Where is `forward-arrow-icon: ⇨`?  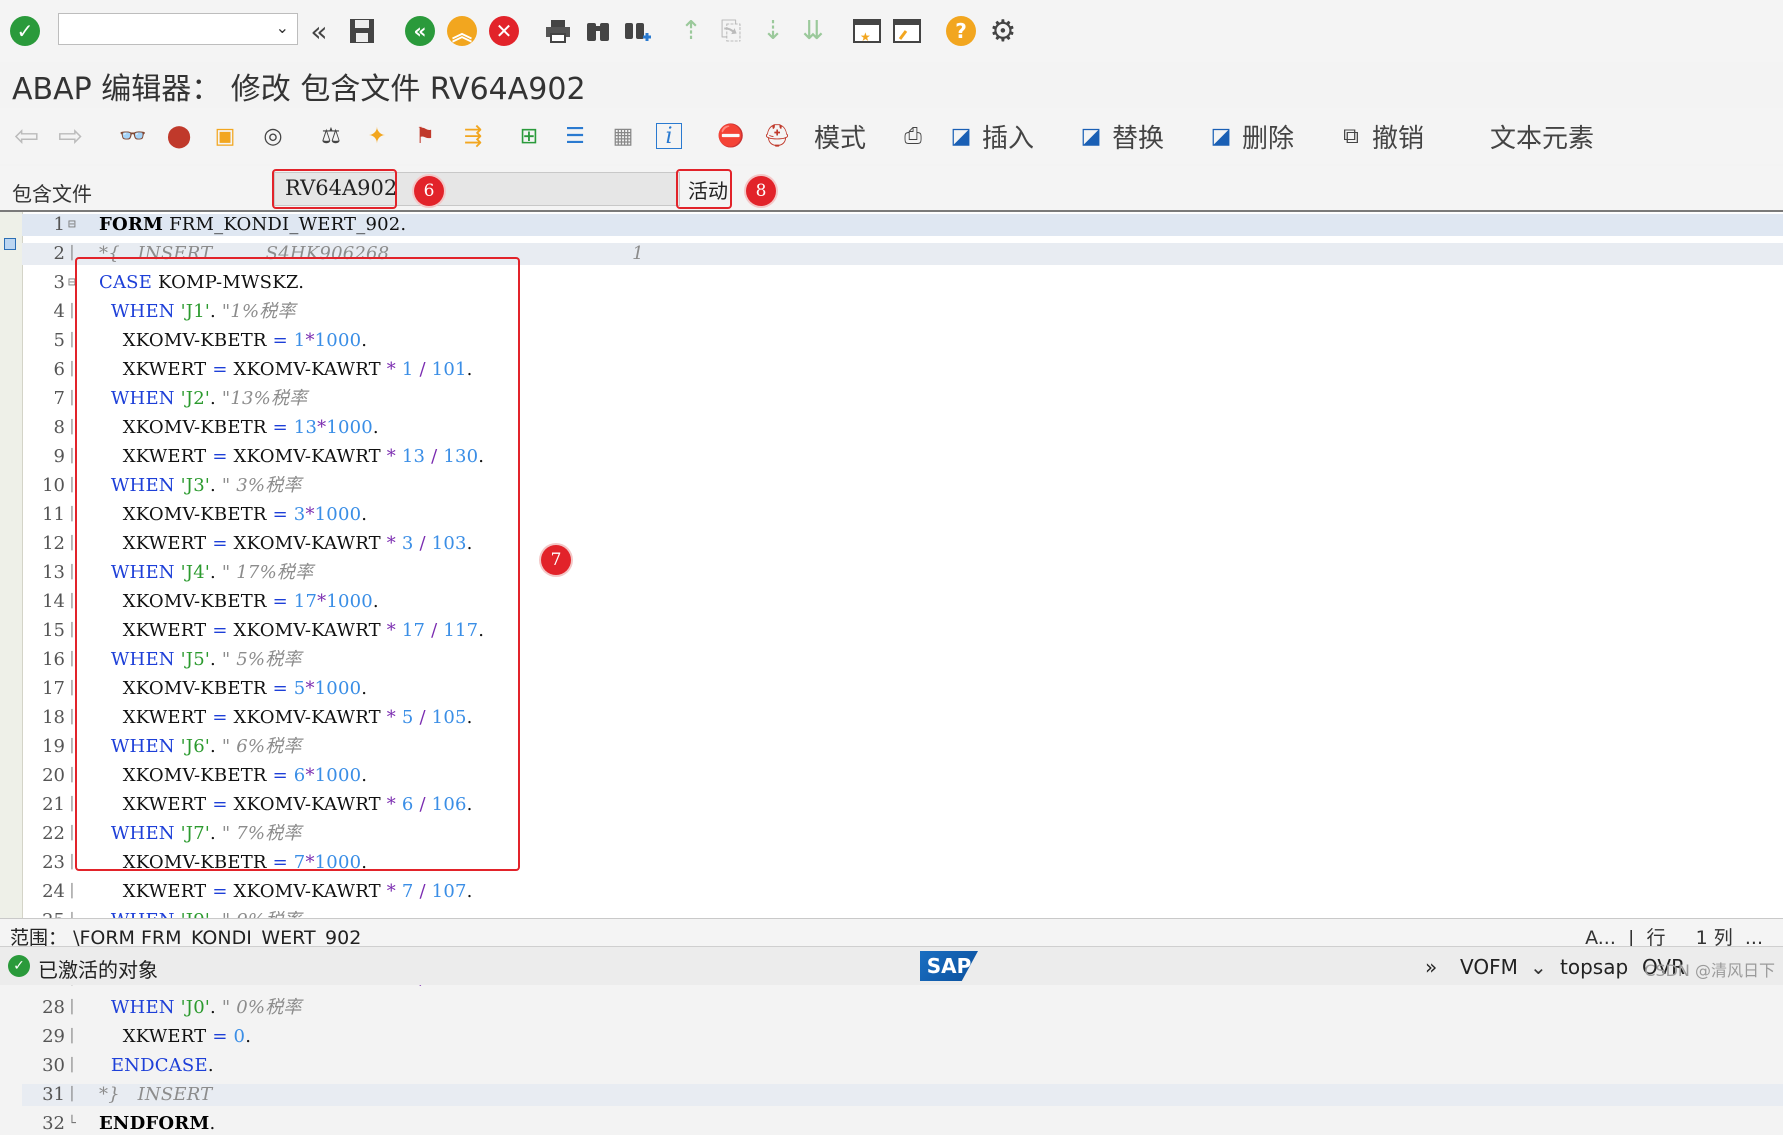 forward-arrow-icon: ⇨ is located at coordinates (70, 136).